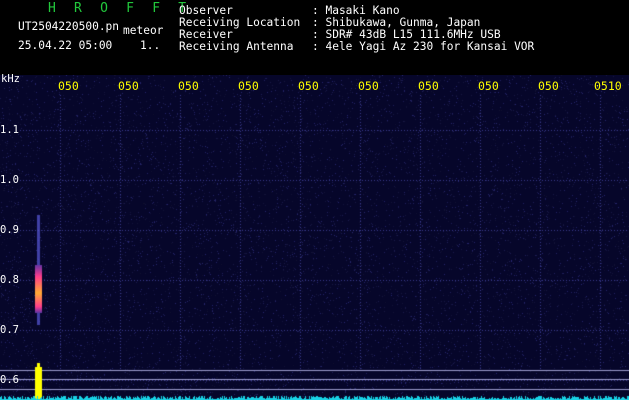 Image resolution: width=629 pixels, height=400 pixels. Describe the element at coordinates (9, 330) in the screenshot. I see `frequency-tick: 0.7` at that location.